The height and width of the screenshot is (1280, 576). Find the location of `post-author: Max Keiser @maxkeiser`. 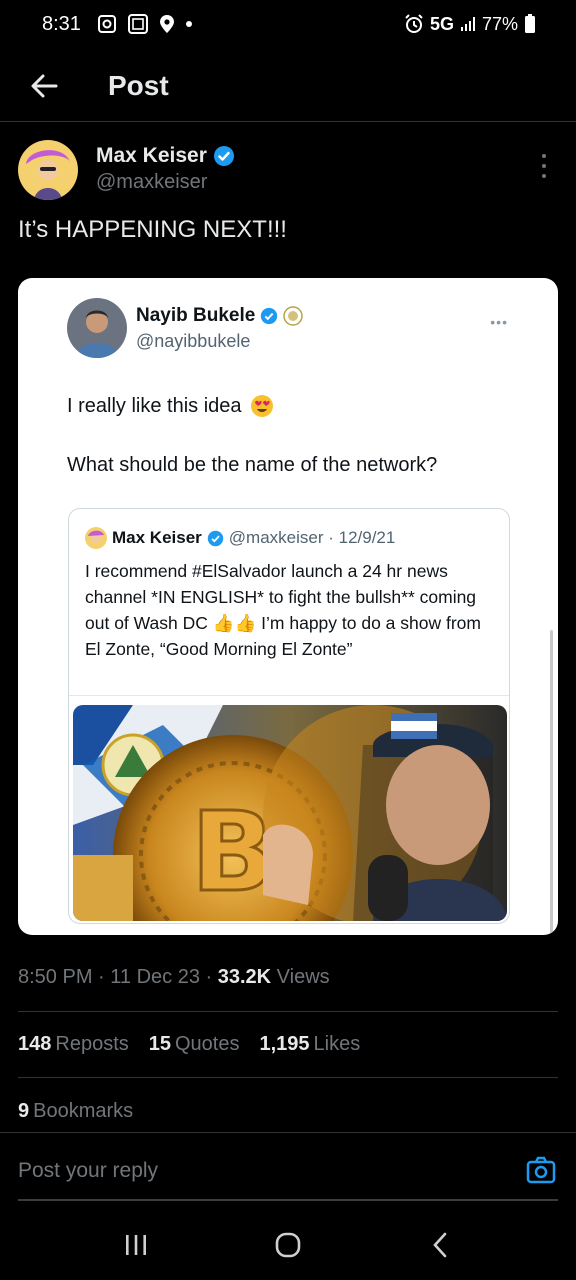

post-author: Max Keiser @maxkeiser is located at coordinates (288, 172).